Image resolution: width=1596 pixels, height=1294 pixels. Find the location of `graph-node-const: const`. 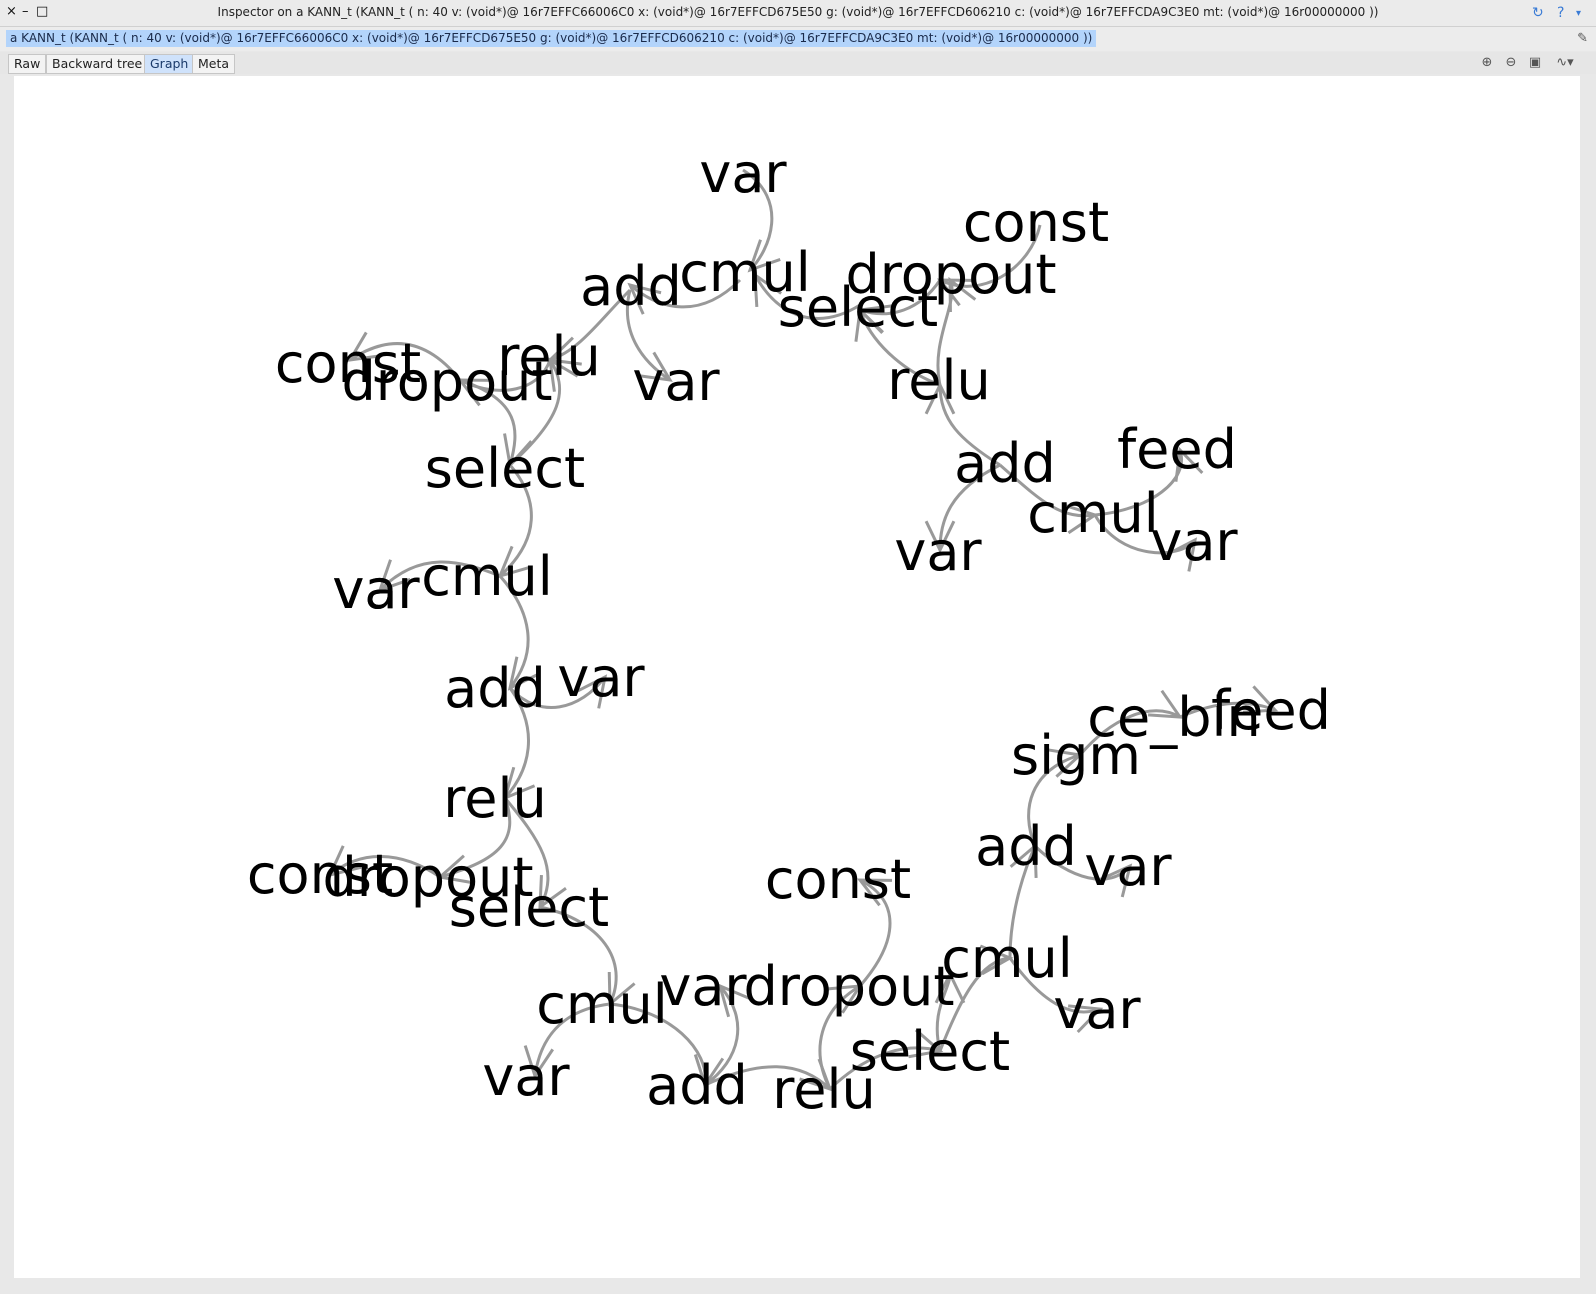

graph-node-const: const is located at coordinates (838, 879).